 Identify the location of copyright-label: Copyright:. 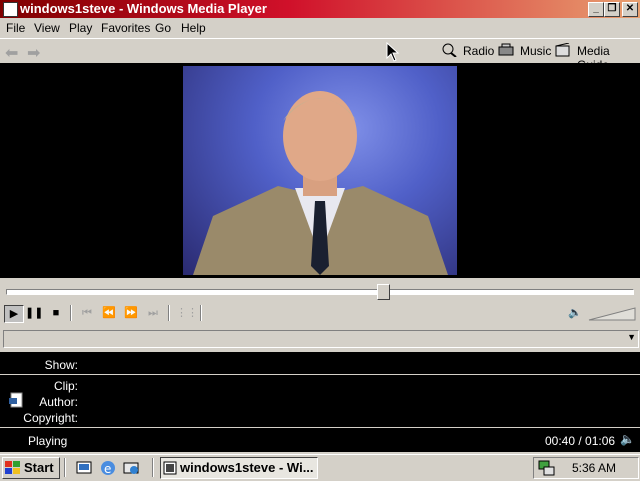
(50, 418).